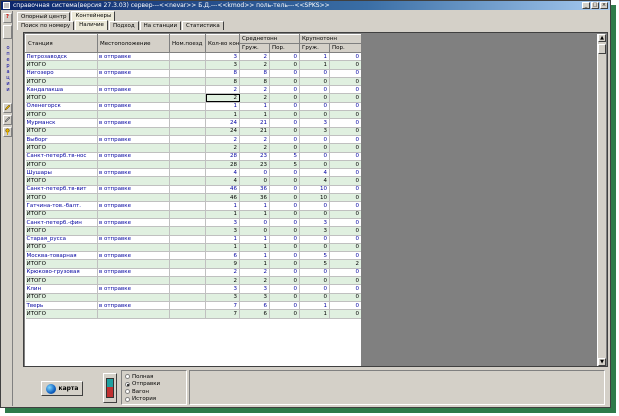  I want to click on cell-count: 28, so click(222, 165).